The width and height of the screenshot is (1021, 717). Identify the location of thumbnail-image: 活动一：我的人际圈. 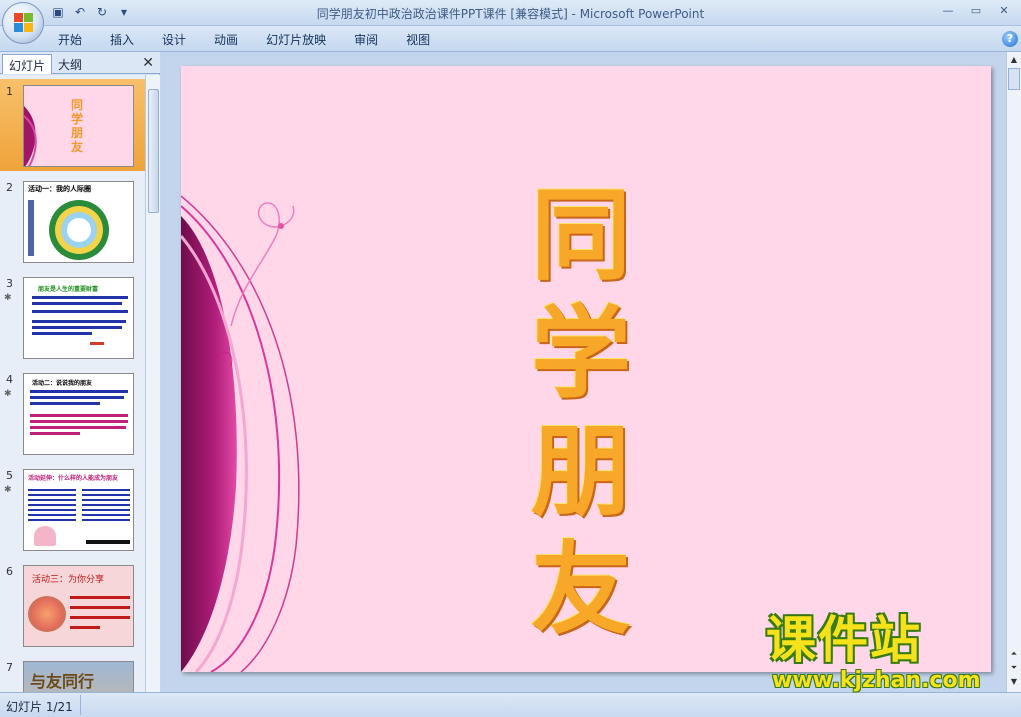
(78, 222).